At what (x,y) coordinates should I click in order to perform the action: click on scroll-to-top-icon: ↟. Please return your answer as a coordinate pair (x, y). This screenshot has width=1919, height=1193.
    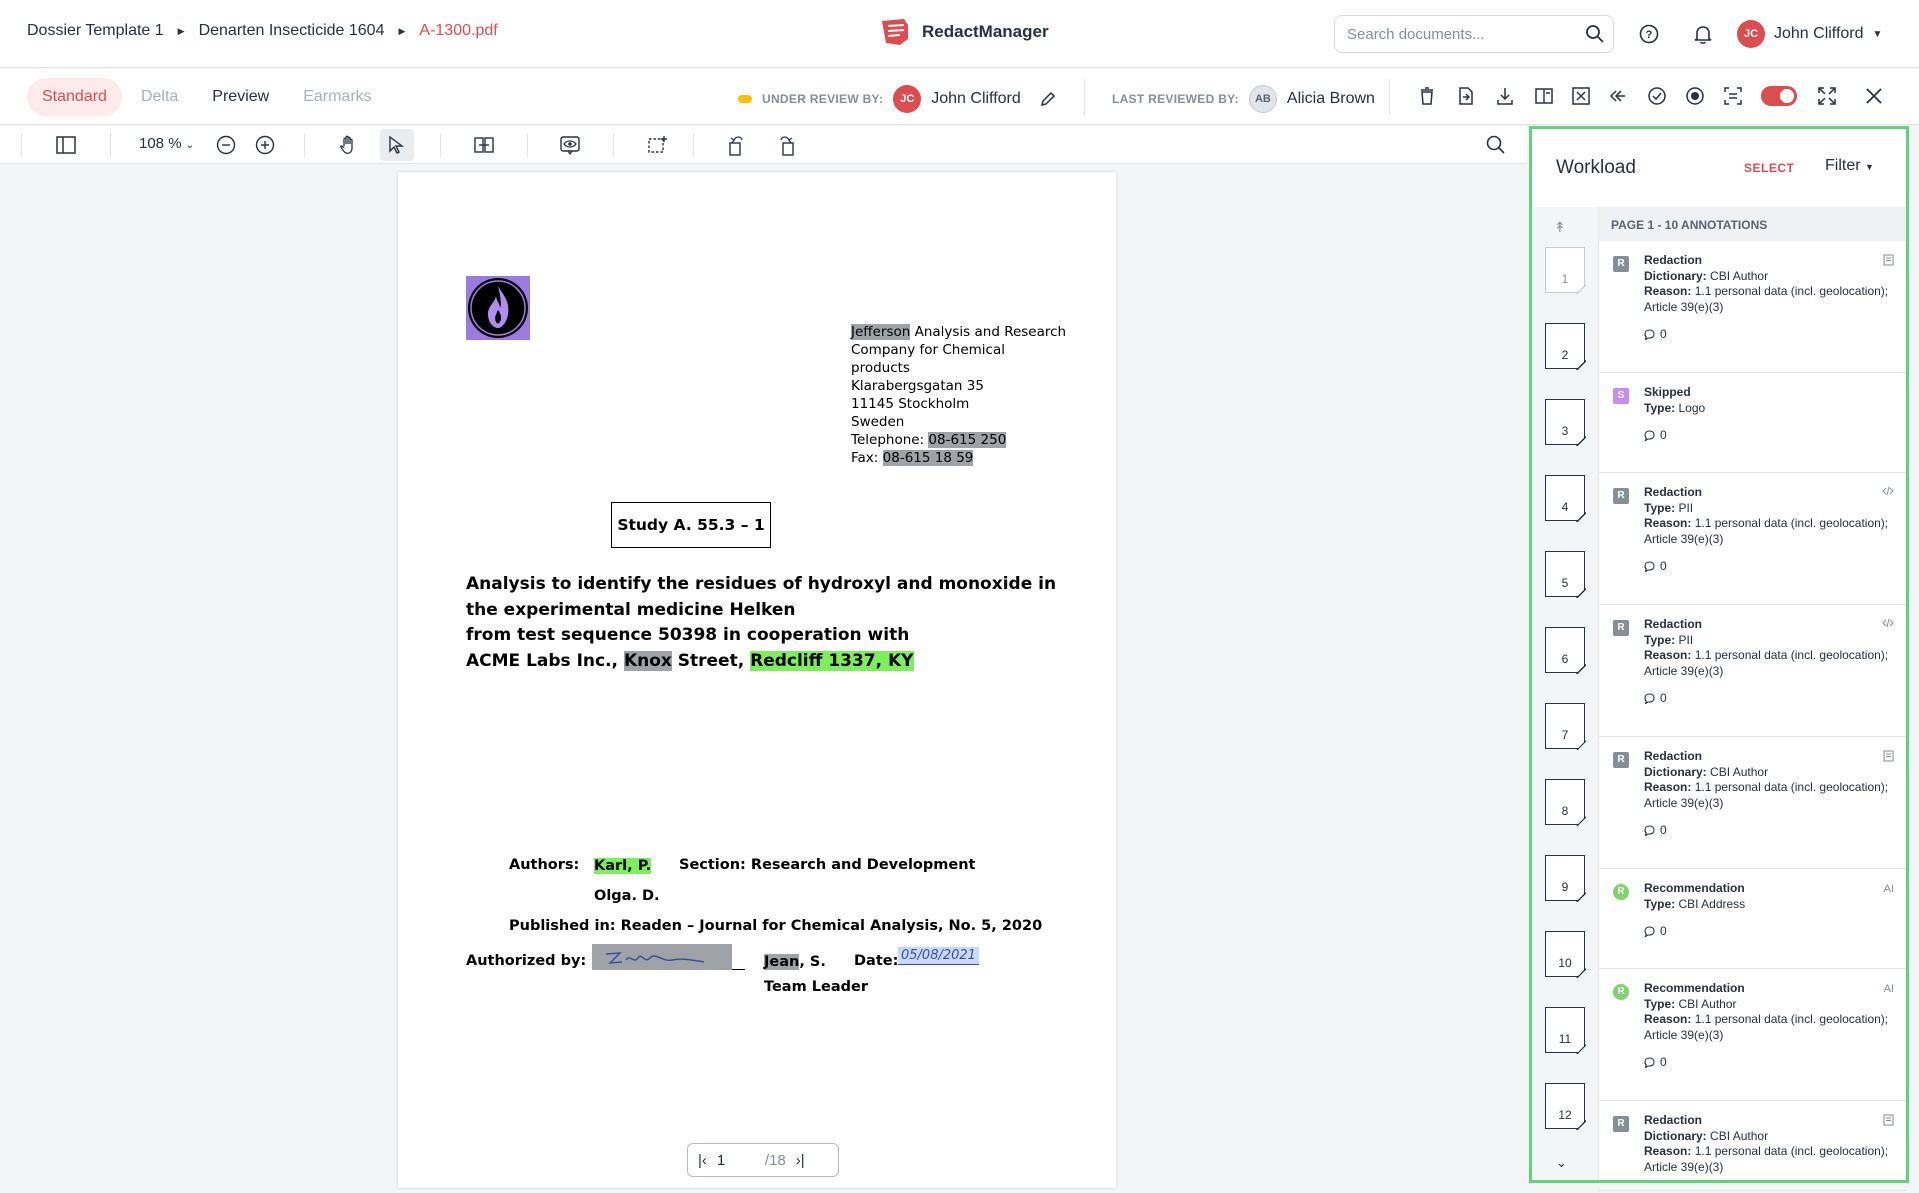
    Looking at the image, I should click on (1560, 227).